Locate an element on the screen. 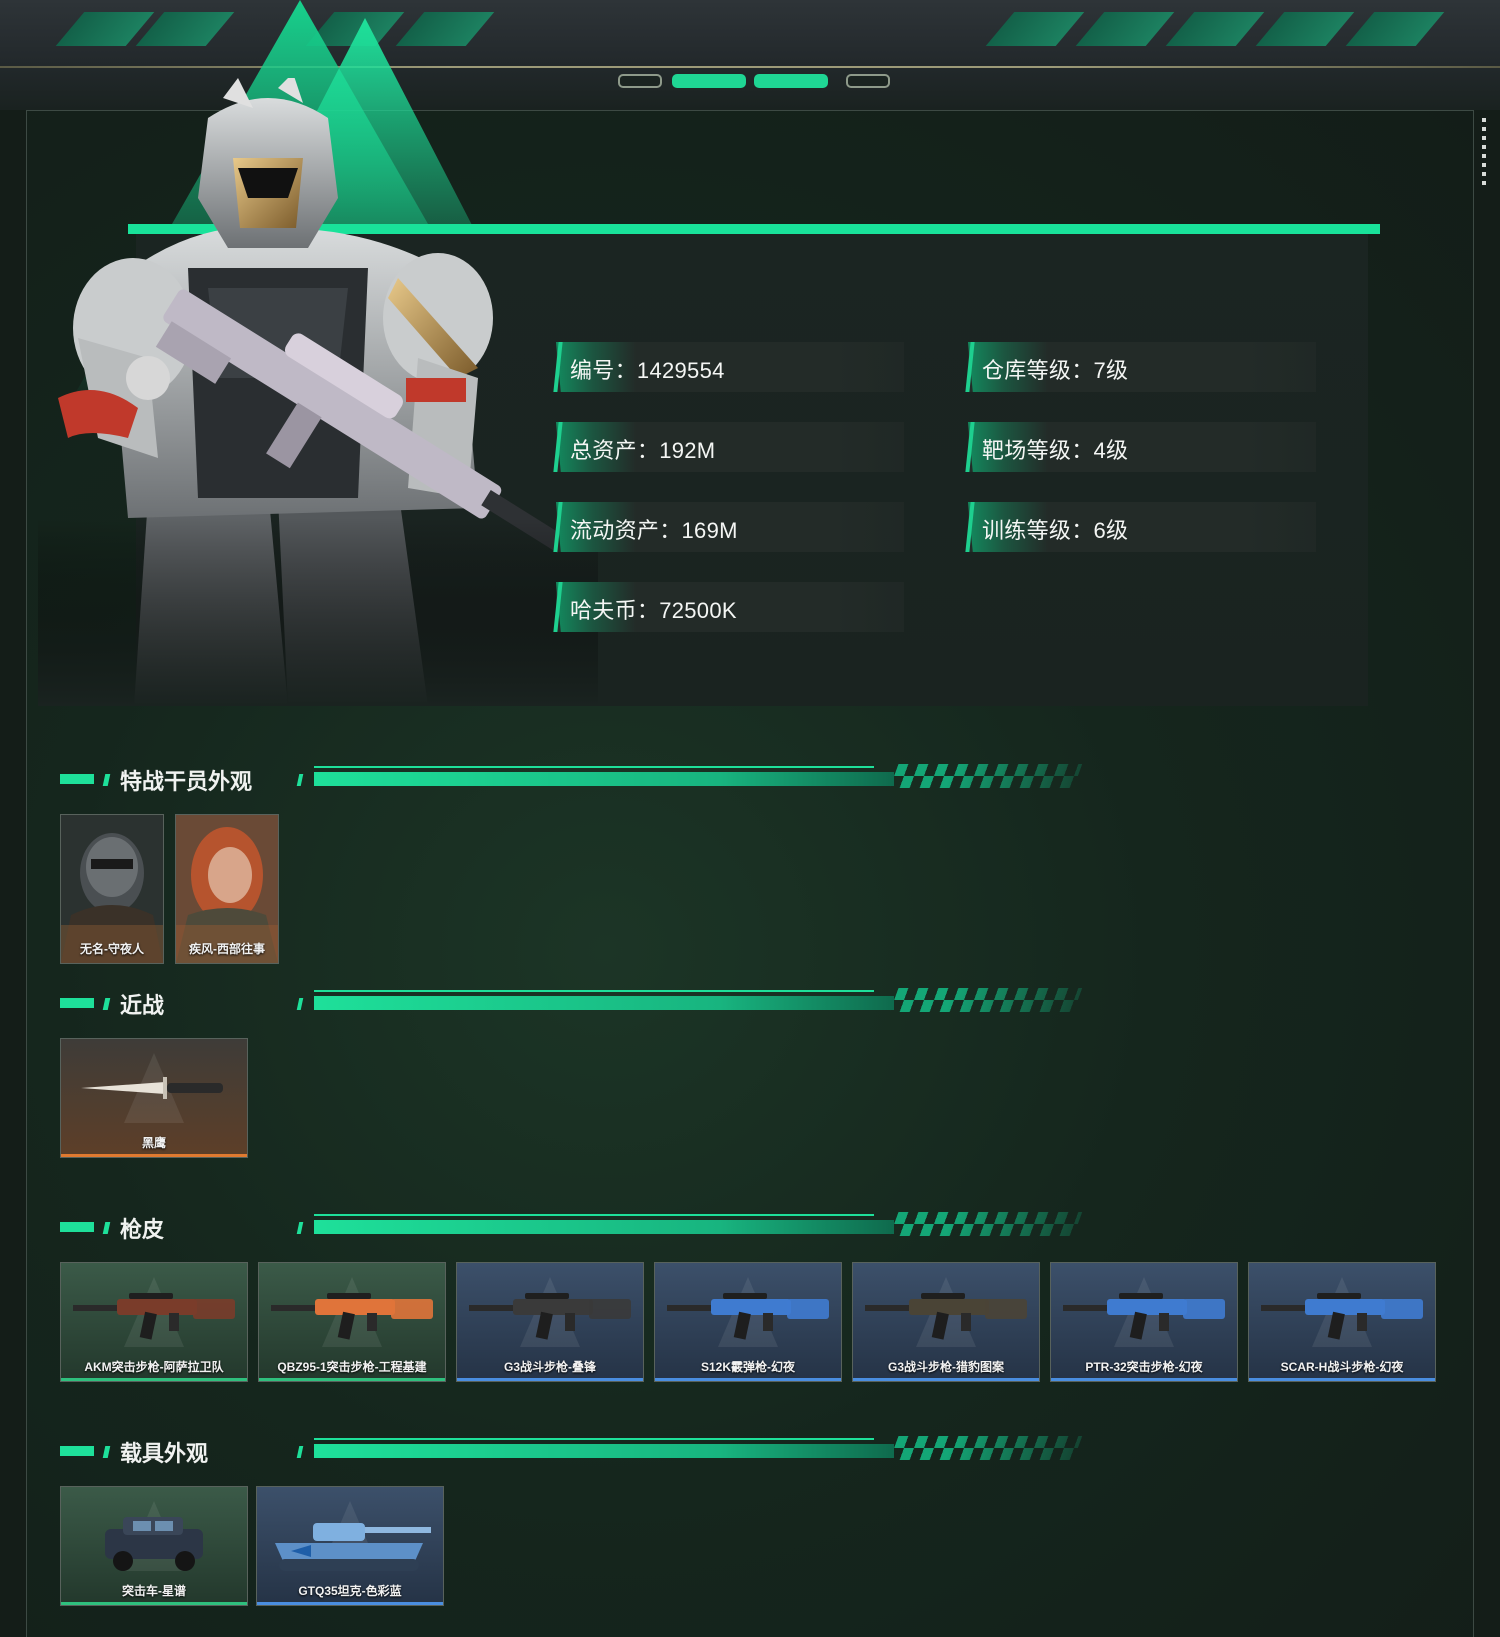  gun-skin-name: S12K霰弹枪-幻夜 is located at coordinates (747, 1367).